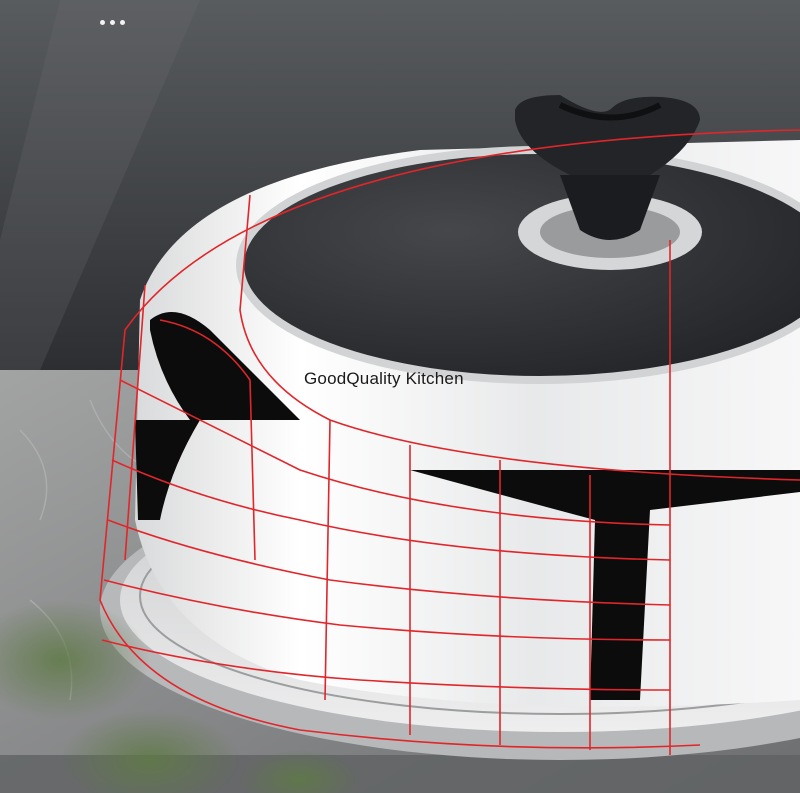 Image resolution: width=800 pixels, height=793 pixels. What do you see at coordinates (384, 378) in the screenshot?
I see `brand-watermark: GoodQuality Kitchen` at bounding box center [384, 378].